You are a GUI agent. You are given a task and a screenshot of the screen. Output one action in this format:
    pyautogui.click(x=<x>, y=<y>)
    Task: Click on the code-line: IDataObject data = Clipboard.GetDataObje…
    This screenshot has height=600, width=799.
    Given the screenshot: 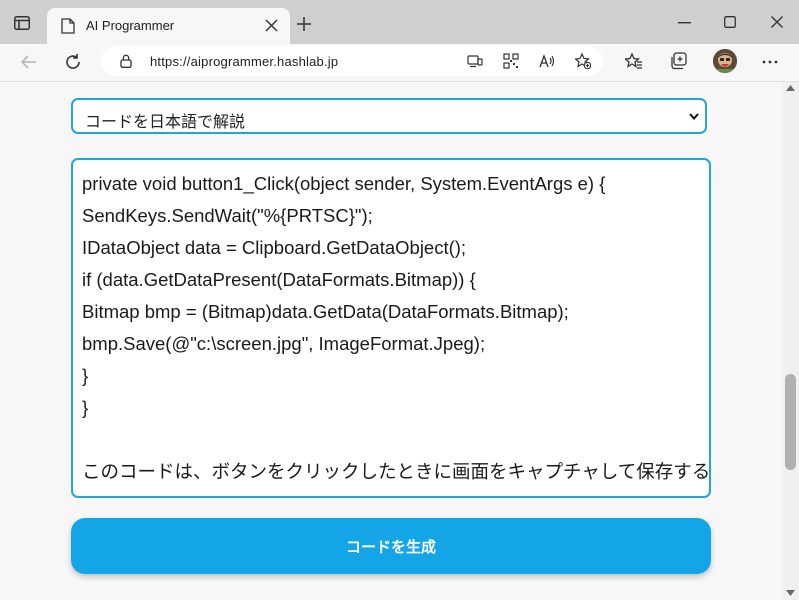 What is the action you would take?
    pyautogui.click(x=274, y=247)
    